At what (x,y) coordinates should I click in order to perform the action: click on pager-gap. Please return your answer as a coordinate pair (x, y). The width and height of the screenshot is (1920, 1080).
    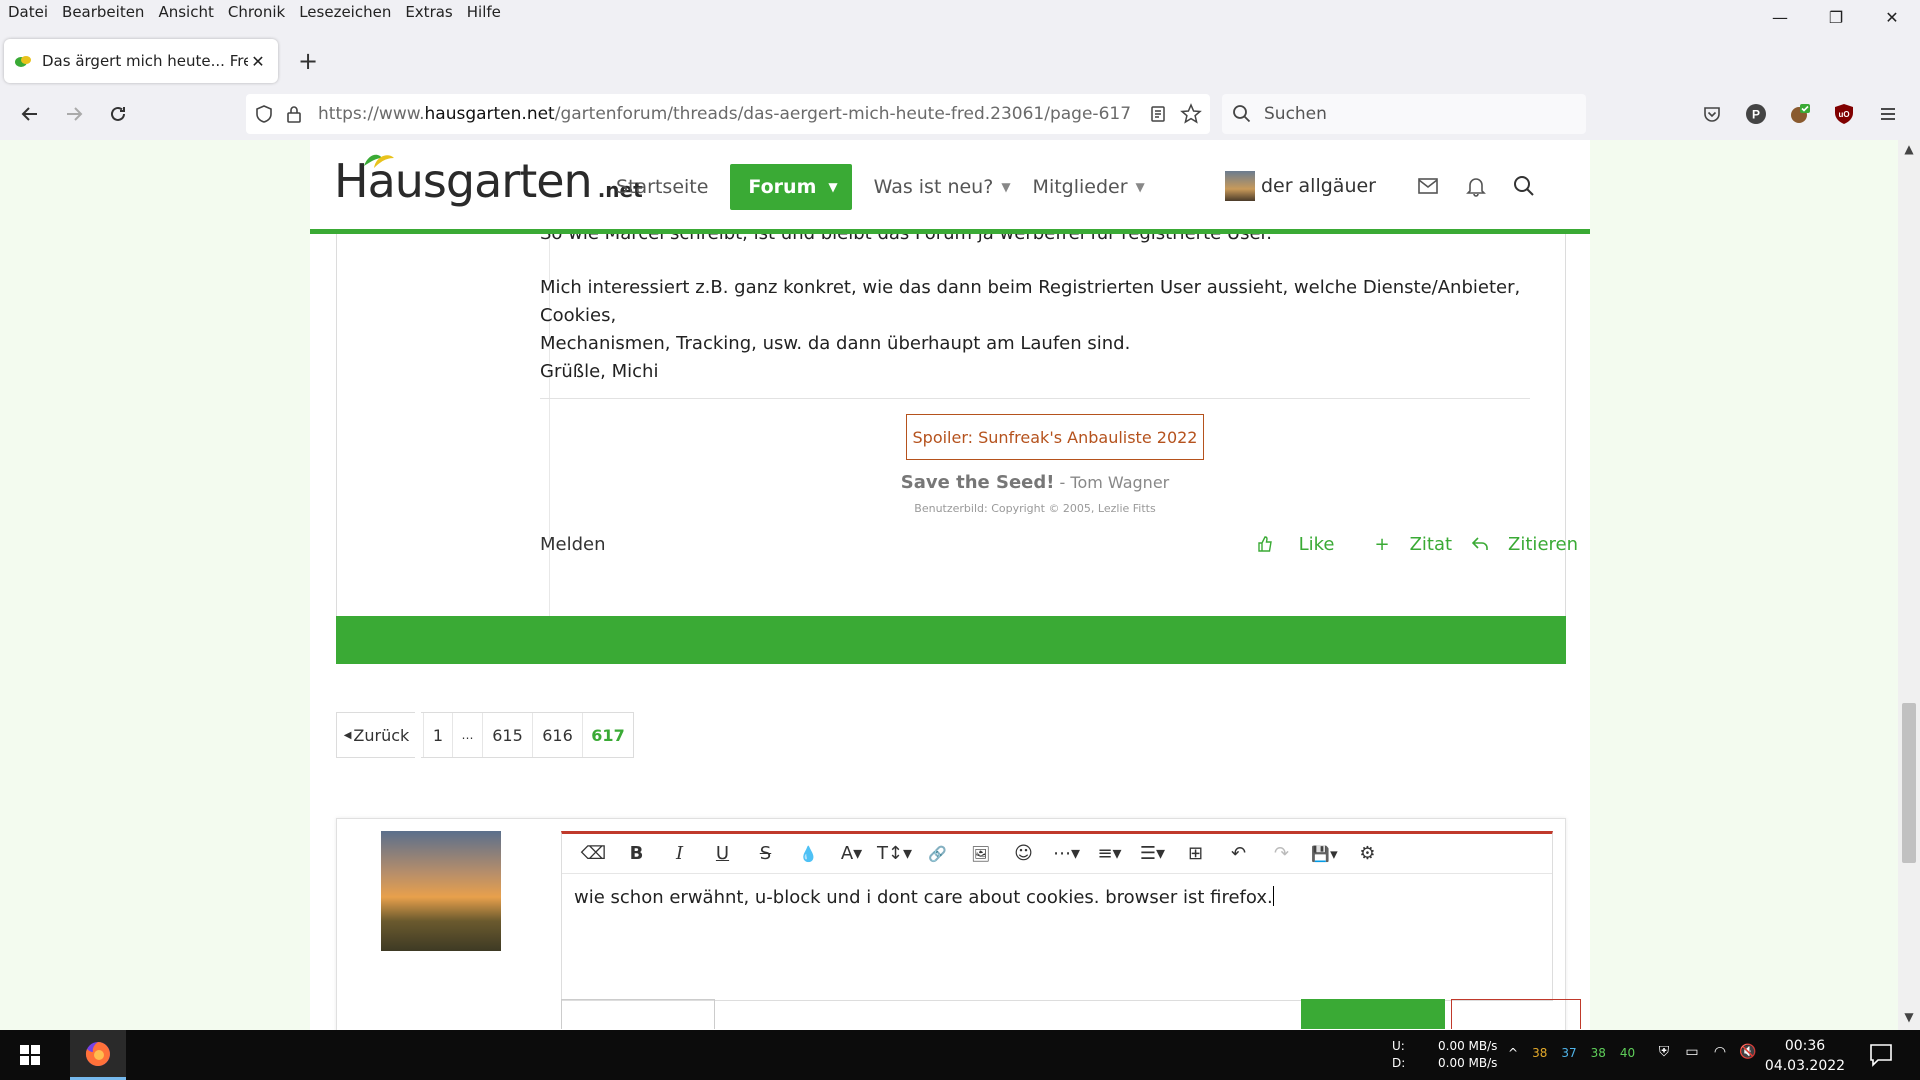
    Looking at the image, I should click on (418, 735).